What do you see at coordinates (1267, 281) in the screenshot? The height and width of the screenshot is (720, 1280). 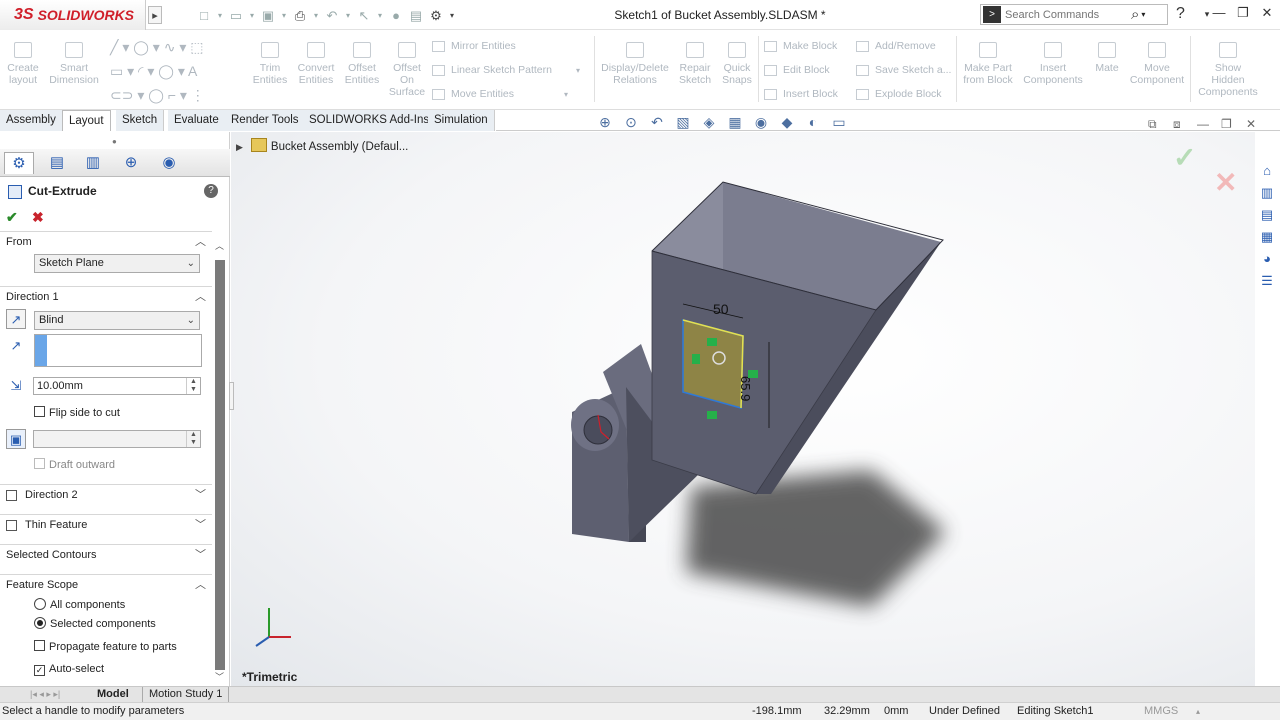 I see `custom-properties-icon: ☰` at bounding box center [1267, 281].